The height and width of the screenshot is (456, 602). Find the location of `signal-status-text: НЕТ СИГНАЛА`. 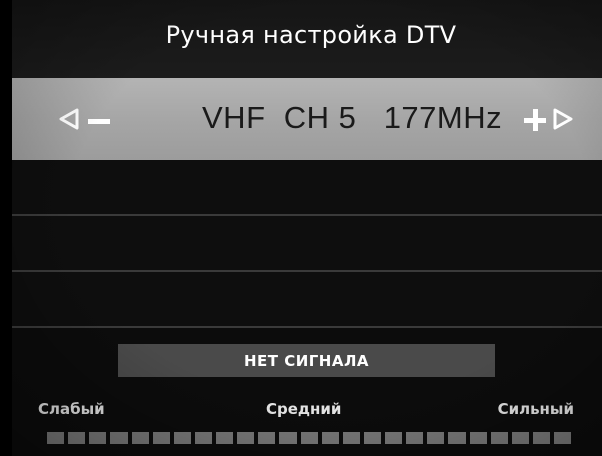

signal-status-text: НЕТ СИГНАЛА is located at coordinates (306, 360).